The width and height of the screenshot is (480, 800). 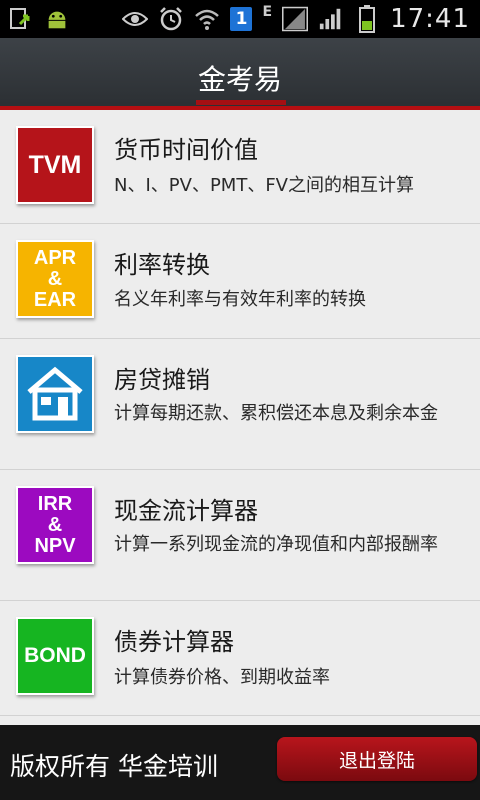 What do you see at coordinates (276, 413) in the screenshot?
I see `item-desc: 计算每期还款、累积偿还本息及剩余本金` at bounding box center [276, 413].